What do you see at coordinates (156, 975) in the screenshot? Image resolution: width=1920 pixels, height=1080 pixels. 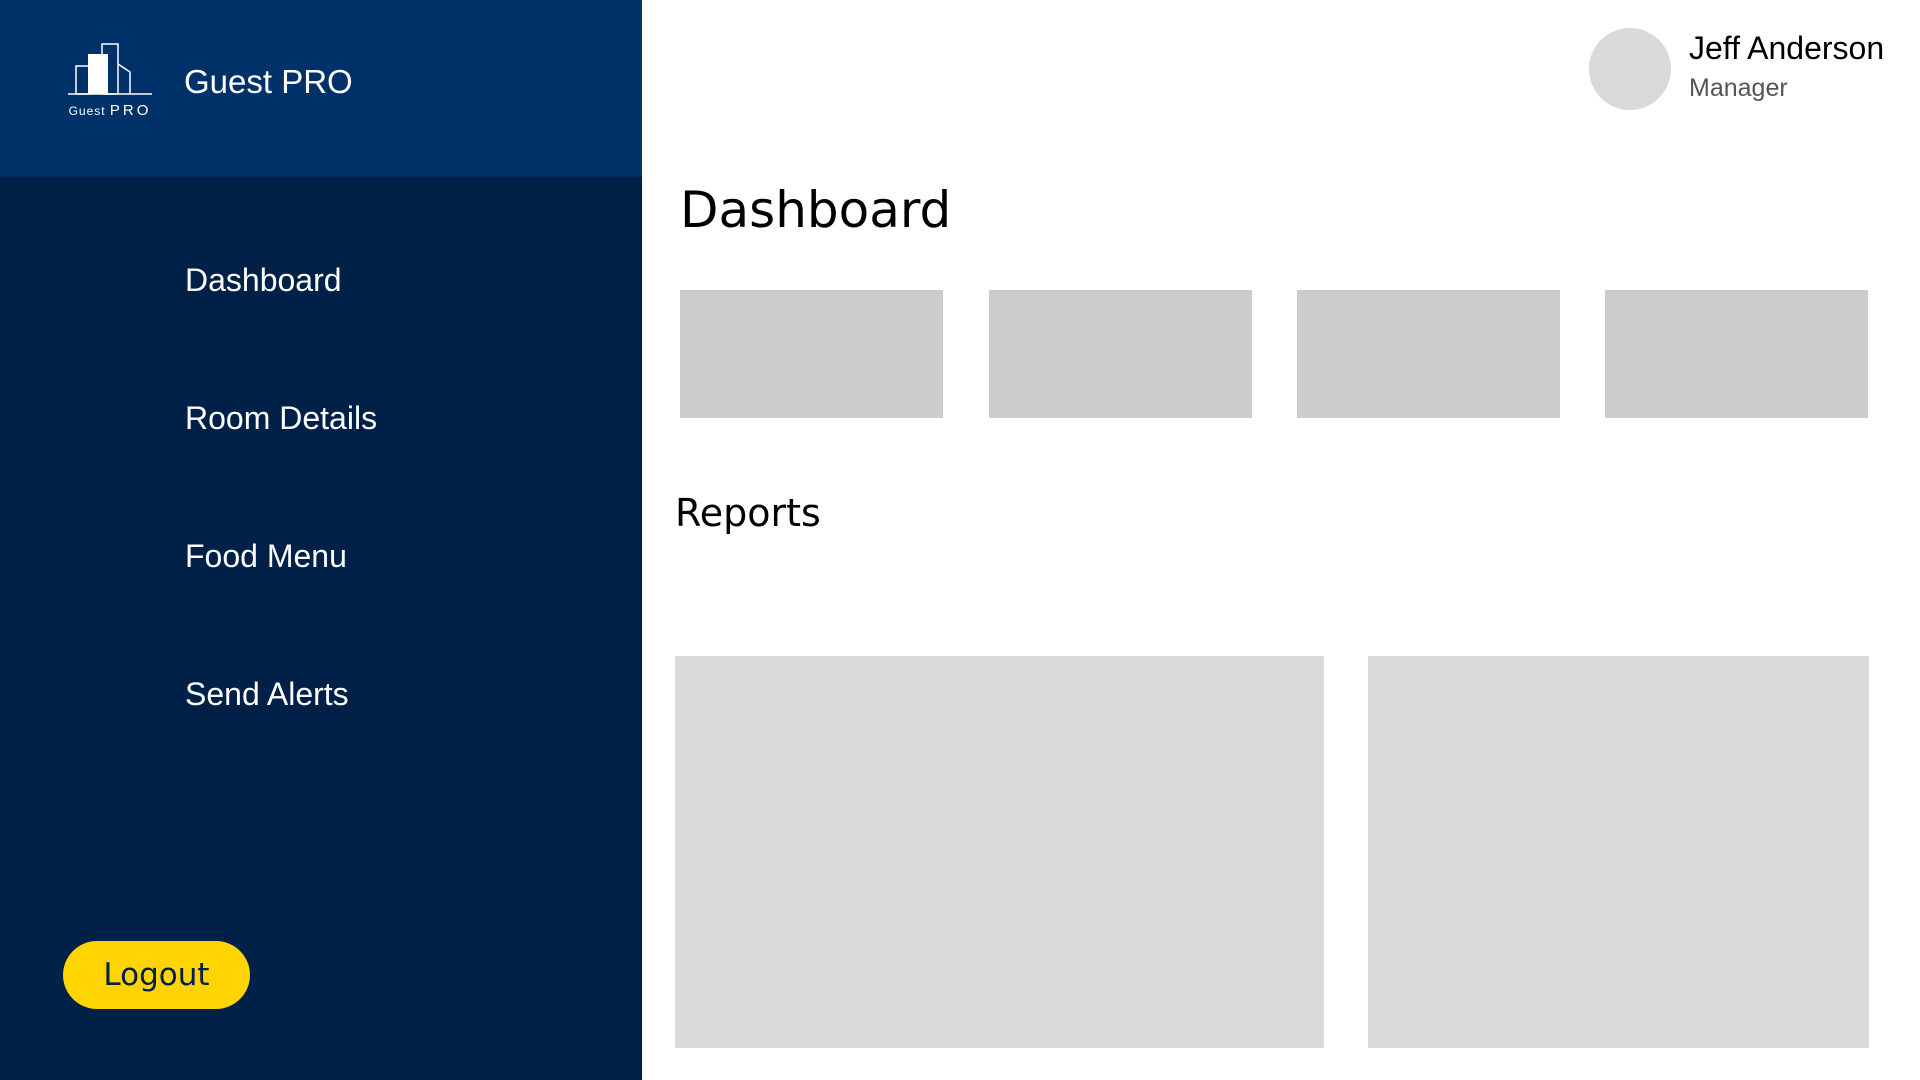 I see `logout-button: Logout` at bounding box center [156, 975].